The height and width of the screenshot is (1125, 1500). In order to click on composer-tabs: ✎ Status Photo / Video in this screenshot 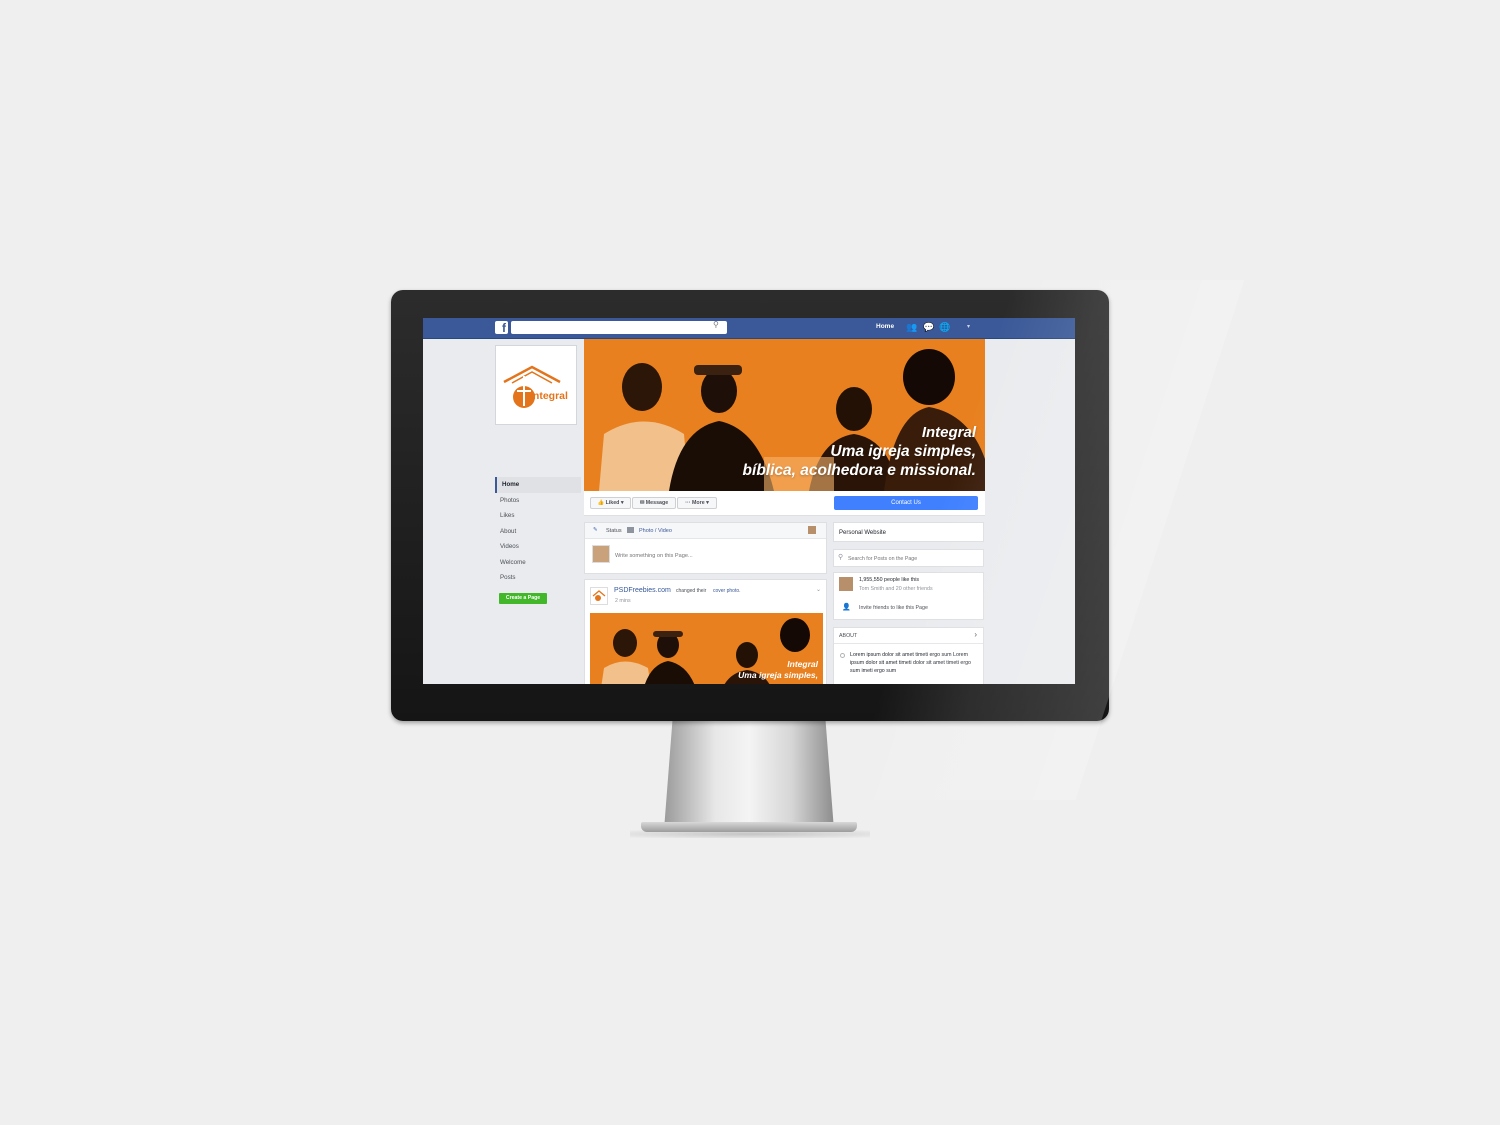, I will do `click(705, 531)`.